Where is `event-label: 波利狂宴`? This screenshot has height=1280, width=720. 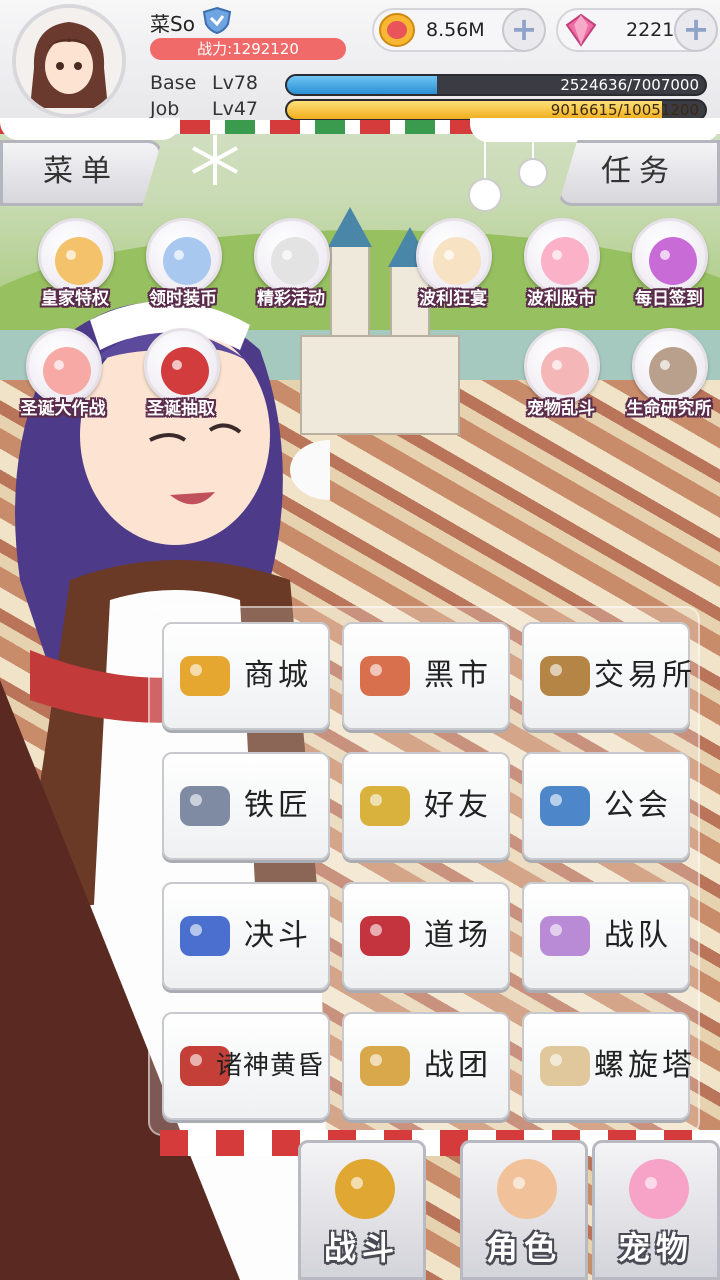 event-label: 波利狂宴 is located at coordinates (453, 299).